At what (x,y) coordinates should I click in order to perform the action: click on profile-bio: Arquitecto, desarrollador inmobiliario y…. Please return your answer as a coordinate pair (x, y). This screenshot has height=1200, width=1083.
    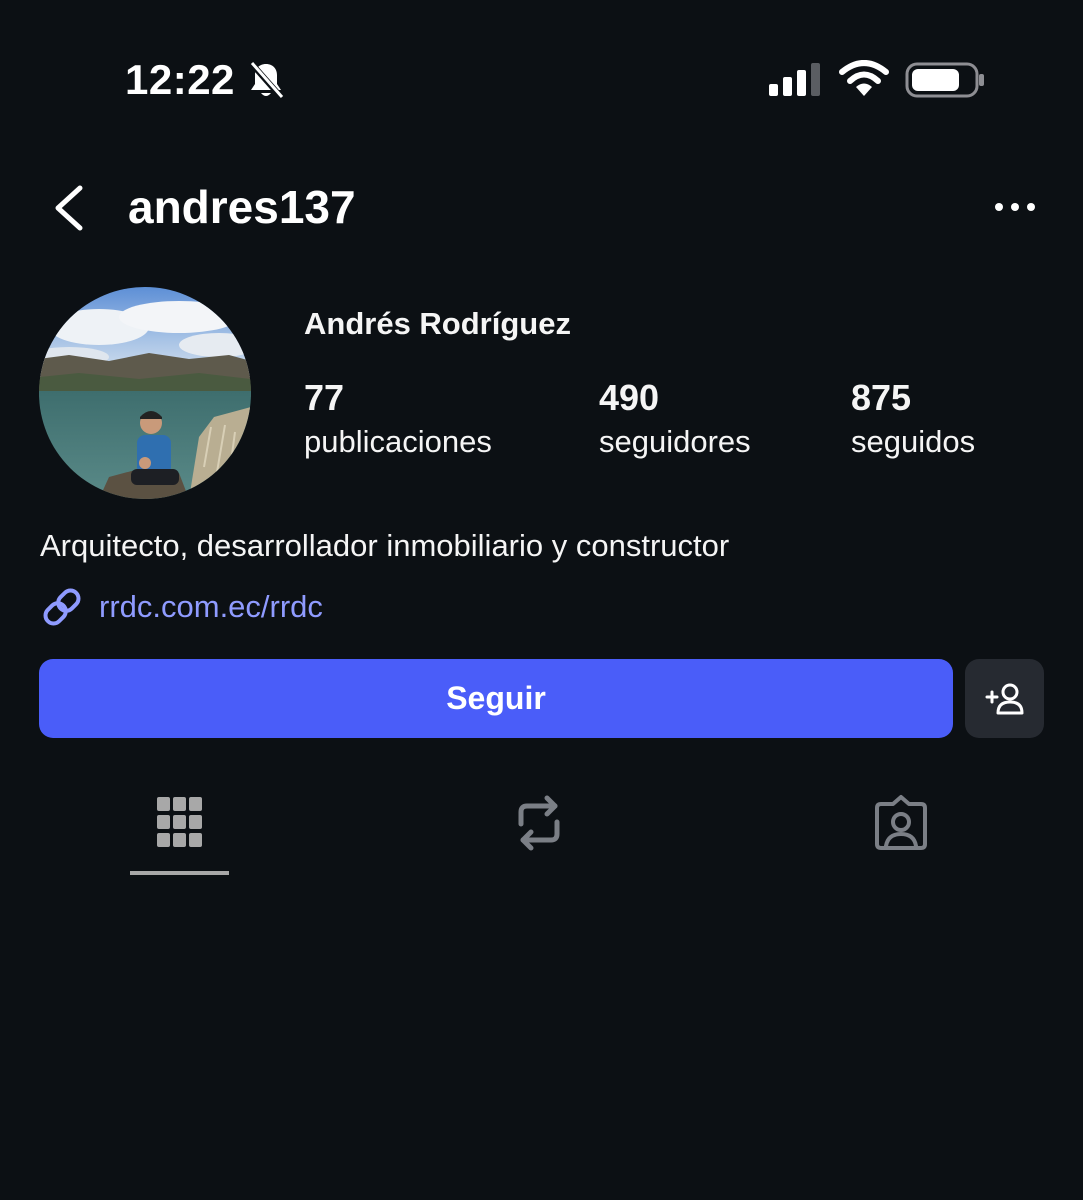
    Looking at the image, I should click on (385, 545).